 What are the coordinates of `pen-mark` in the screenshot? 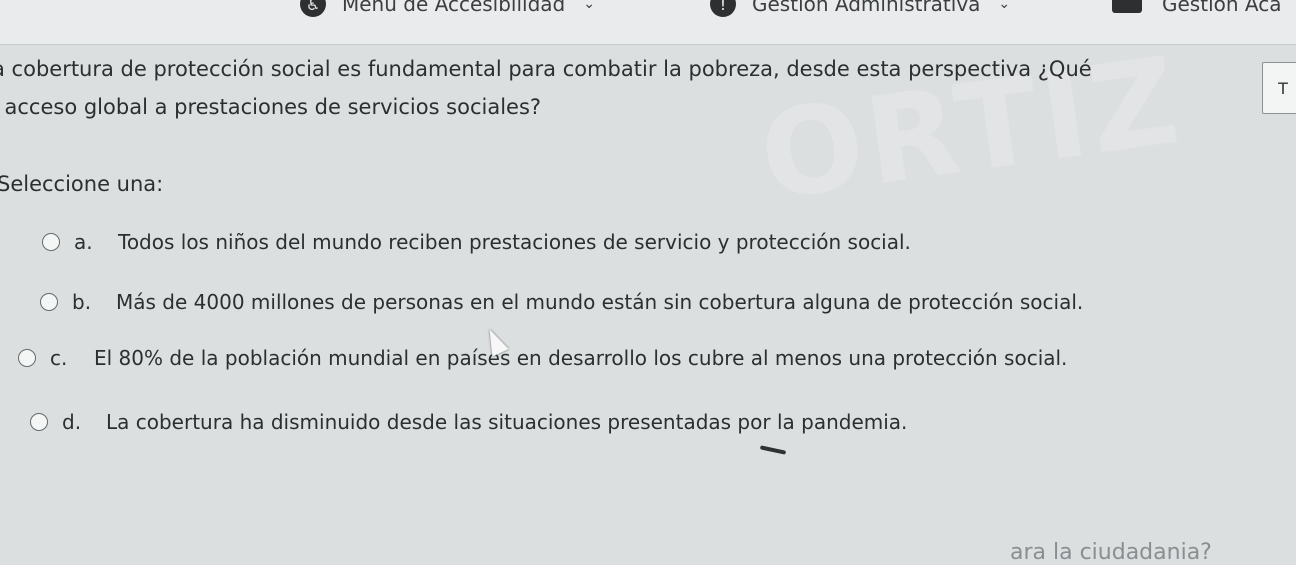 It's located at (773, 450).